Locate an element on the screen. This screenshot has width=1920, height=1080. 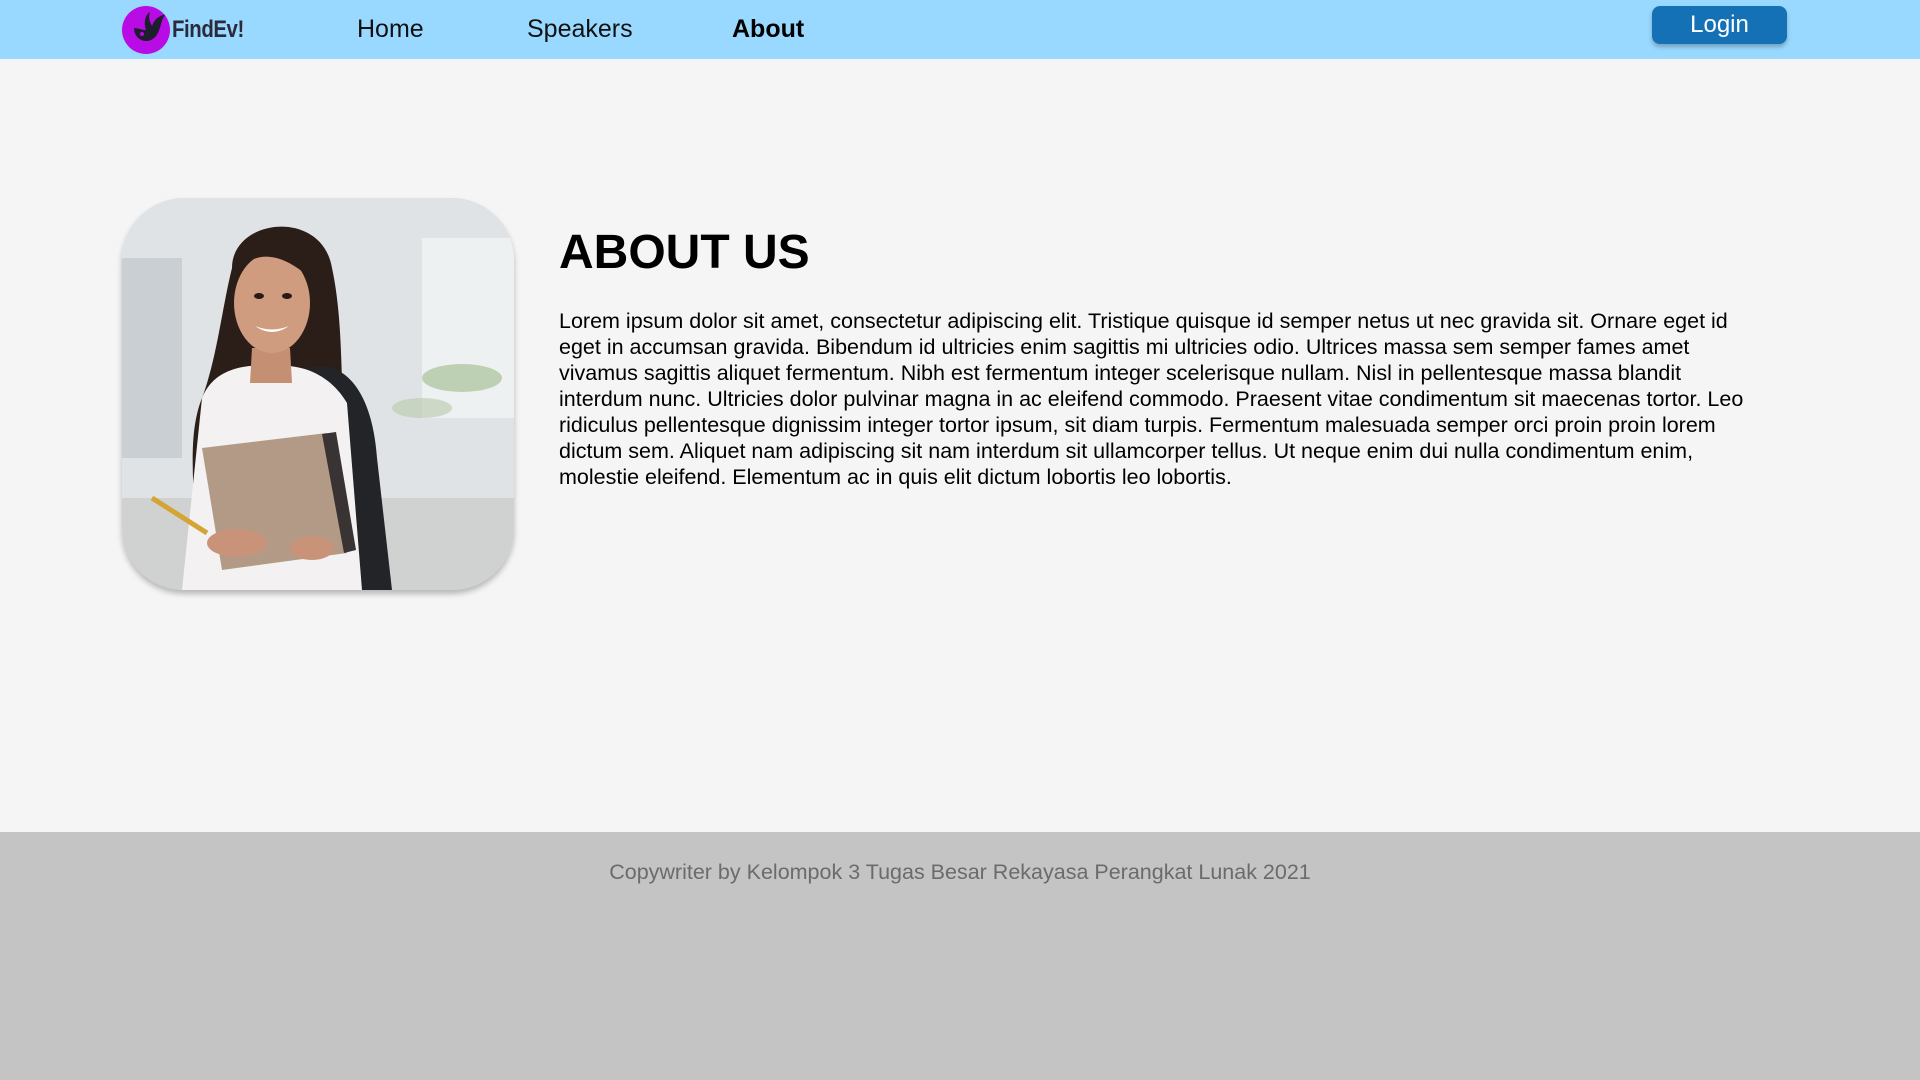
nav-link-home: Home is located at coordinates (390, 29).